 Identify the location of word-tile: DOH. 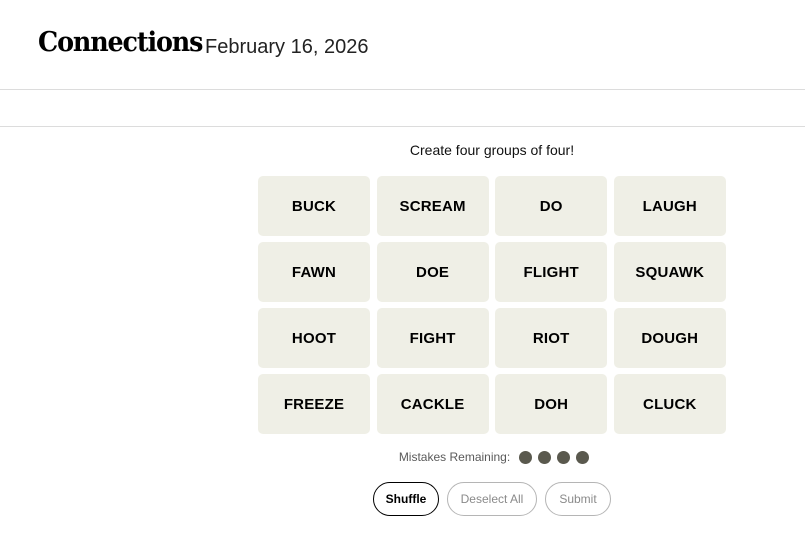
(551, 404).